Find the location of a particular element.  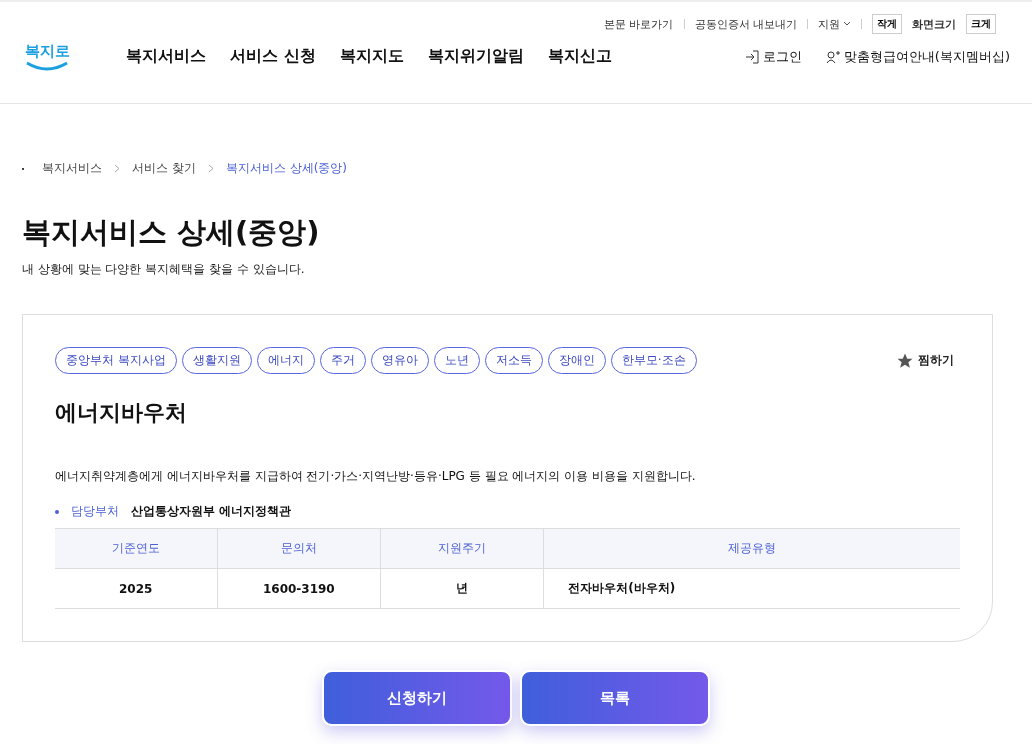

column-header: 지원주기 is located at coordinates (462, 548).